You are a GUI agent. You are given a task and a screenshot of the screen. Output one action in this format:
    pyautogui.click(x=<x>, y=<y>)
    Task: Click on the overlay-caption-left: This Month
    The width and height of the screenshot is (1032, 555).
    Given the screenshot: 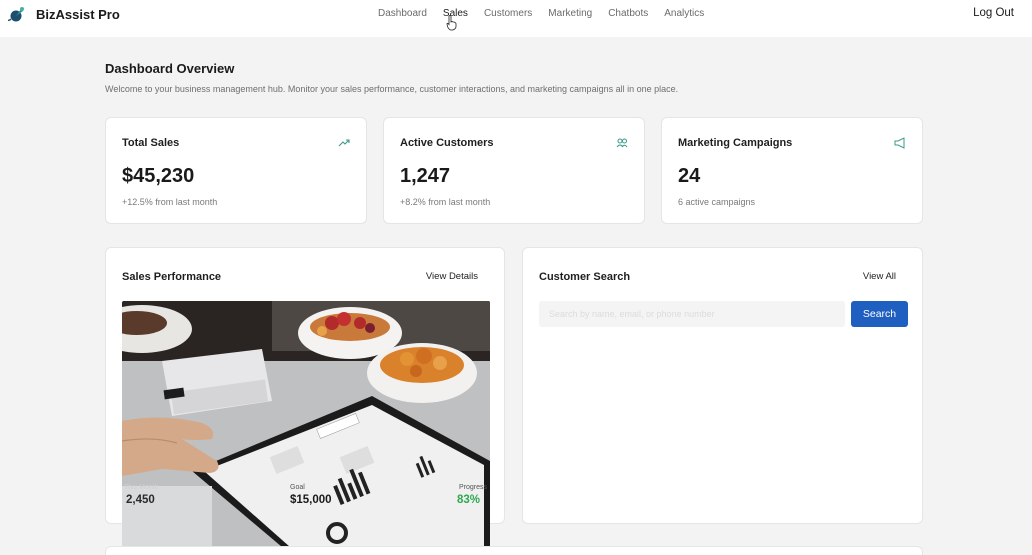 What is the action you would take?
    pyautogui.click(x=141, y=487)
    